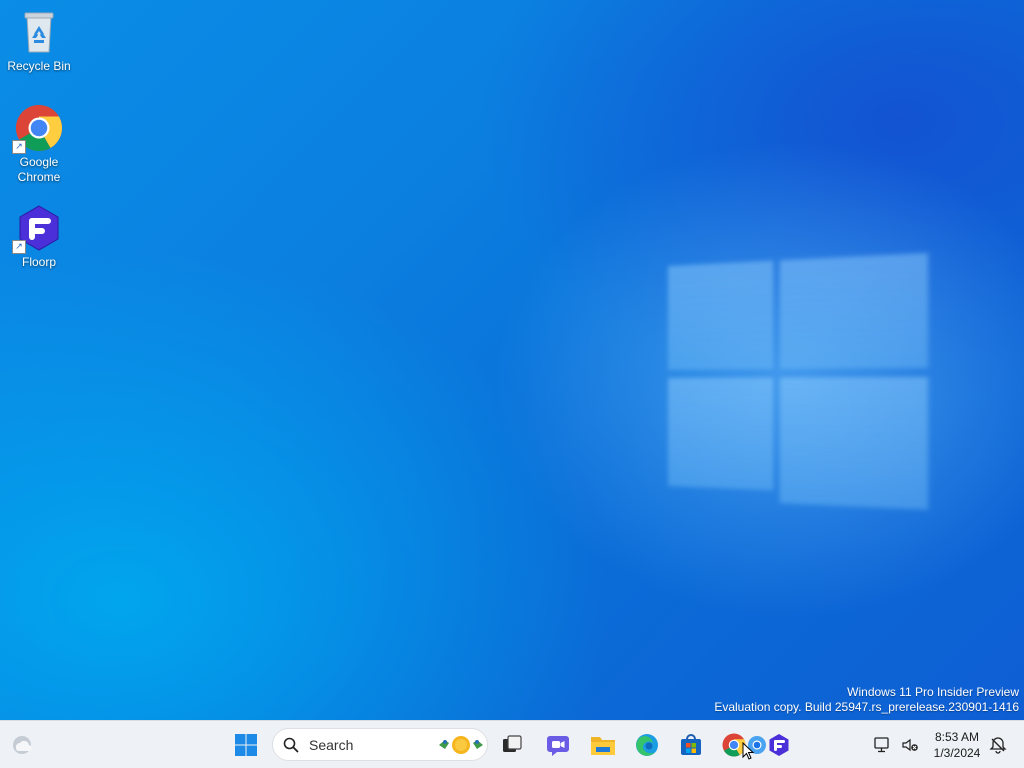 The width and height of the screenshot is (1024, 768). I want to click on volume-tray-button, so click(910, 745).